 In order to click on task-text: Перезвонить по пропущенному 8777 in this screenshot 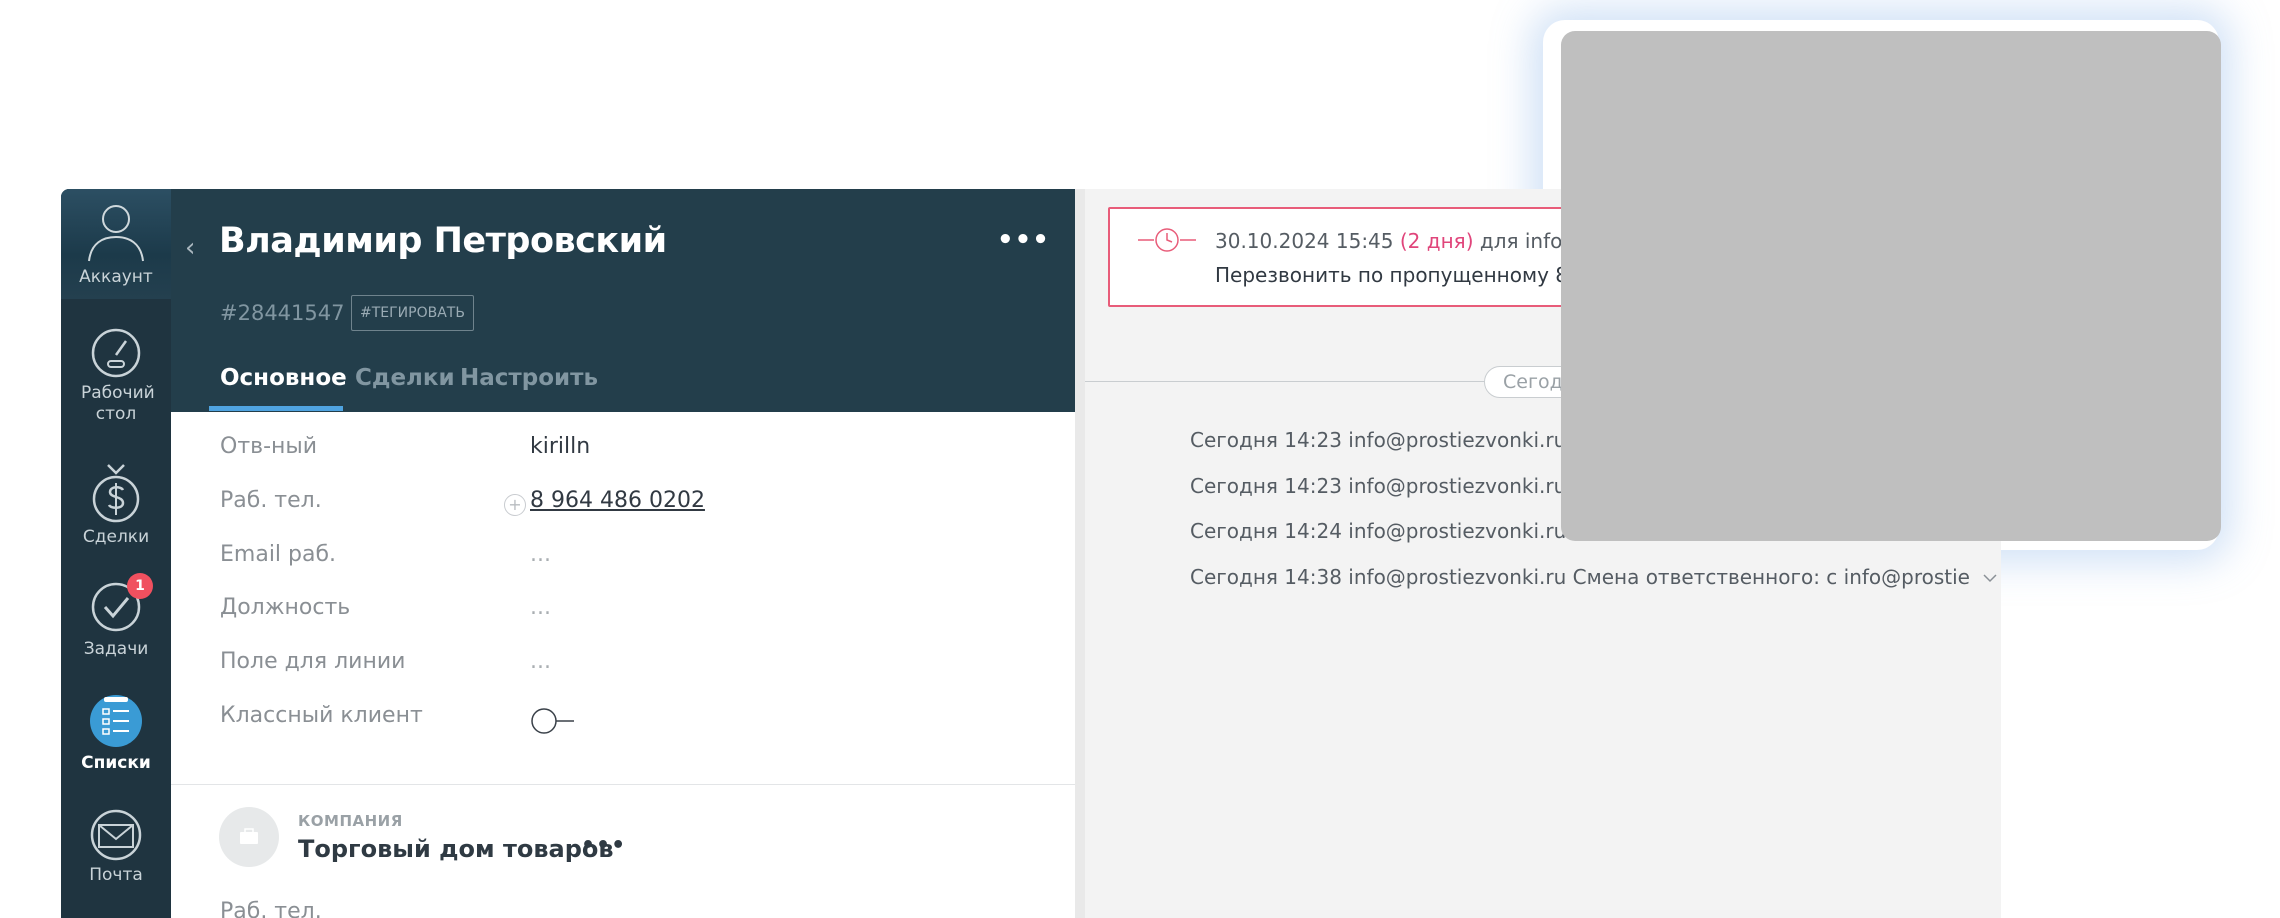, I will do `click(1401, 275)`.